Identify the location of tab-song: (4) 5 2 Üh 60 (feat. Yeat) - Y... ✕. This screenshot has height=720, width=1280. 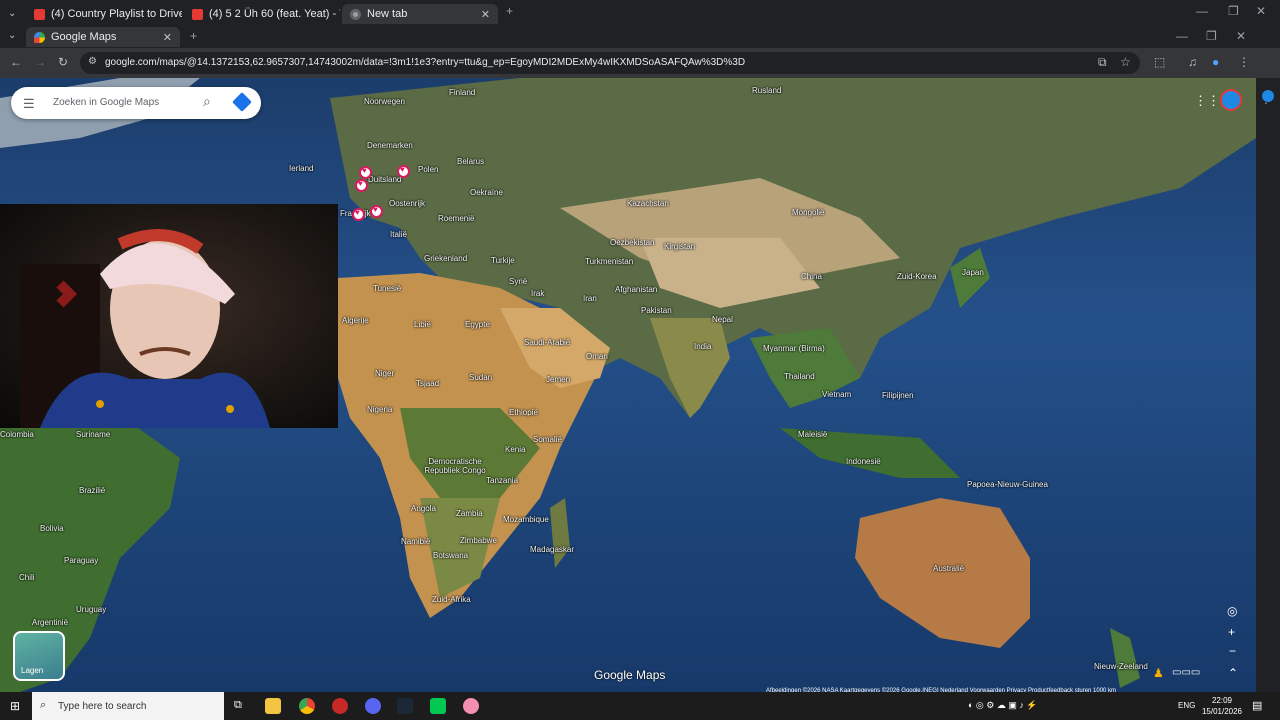
(262, 14).